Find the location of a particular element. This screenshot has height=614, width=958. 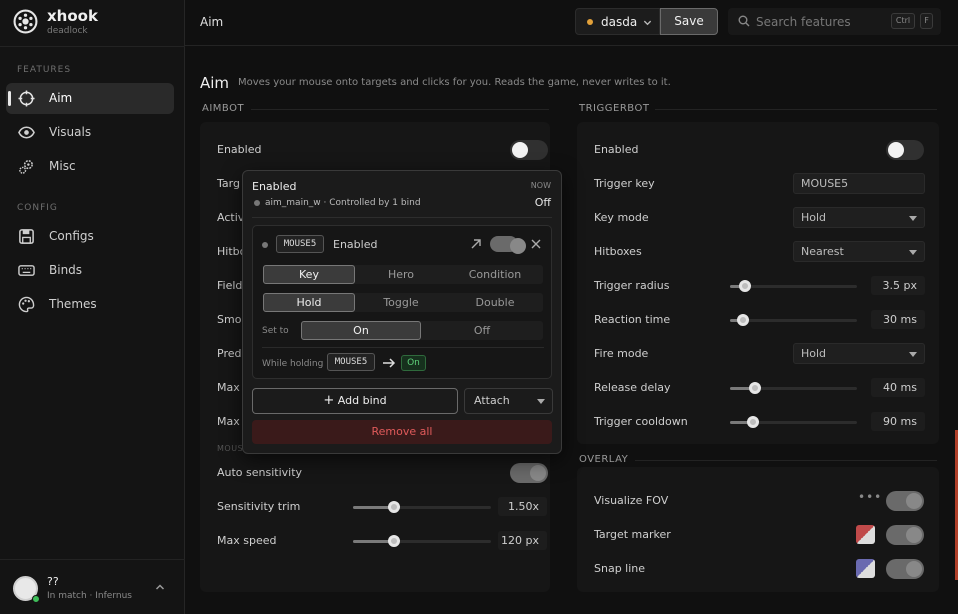

target-marker-label: Target marker is located at coordinates (632, 534).